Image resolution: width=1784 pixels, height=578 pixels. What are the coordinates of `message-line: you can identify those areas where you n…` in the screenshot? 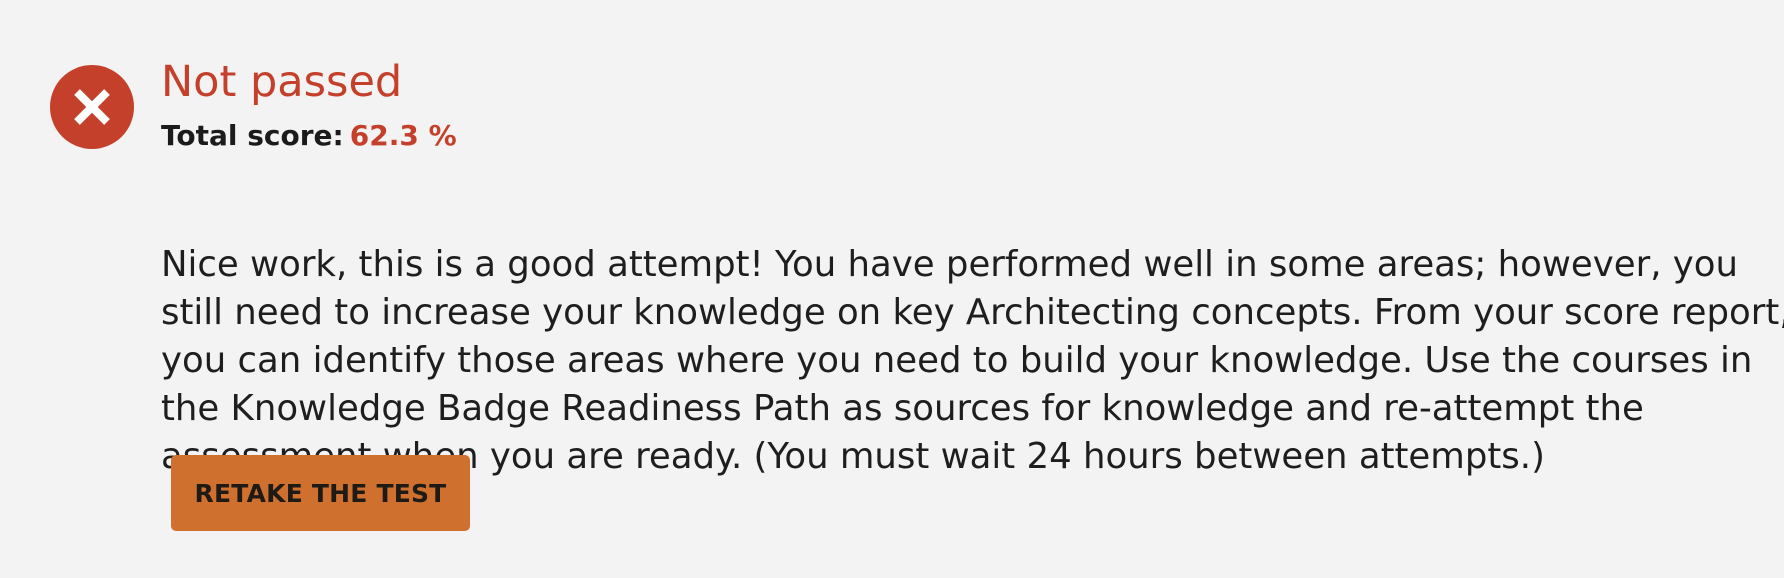 It's located at (957, 360).